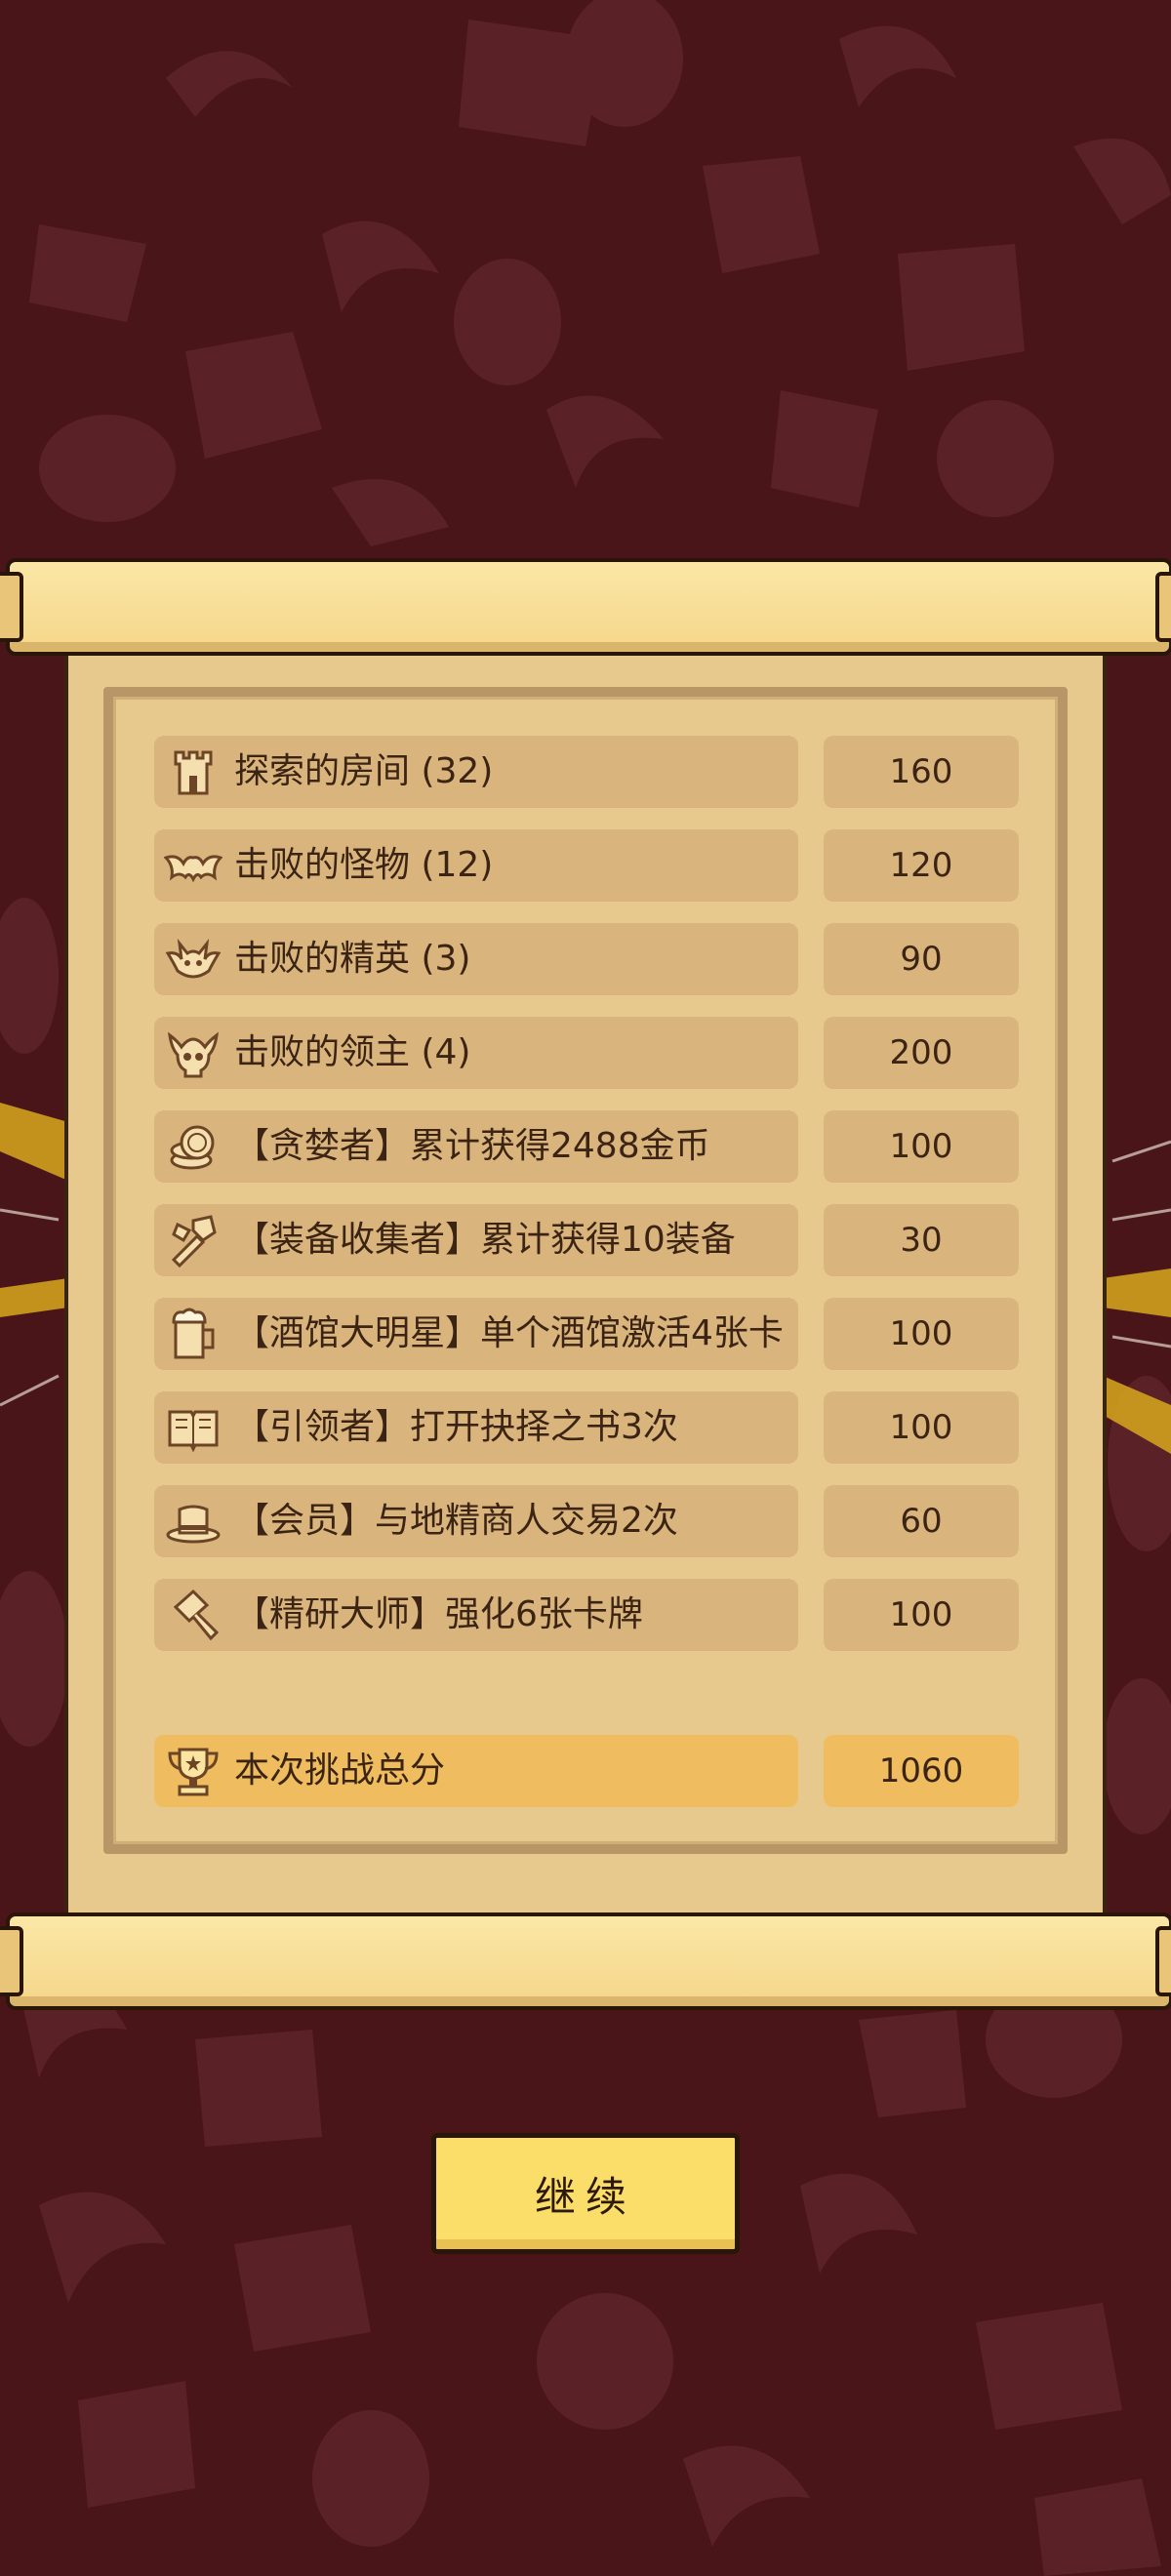 This screenshot has height=2576, width=1171. I want to click on row-value: 200, so click(921, 1053).